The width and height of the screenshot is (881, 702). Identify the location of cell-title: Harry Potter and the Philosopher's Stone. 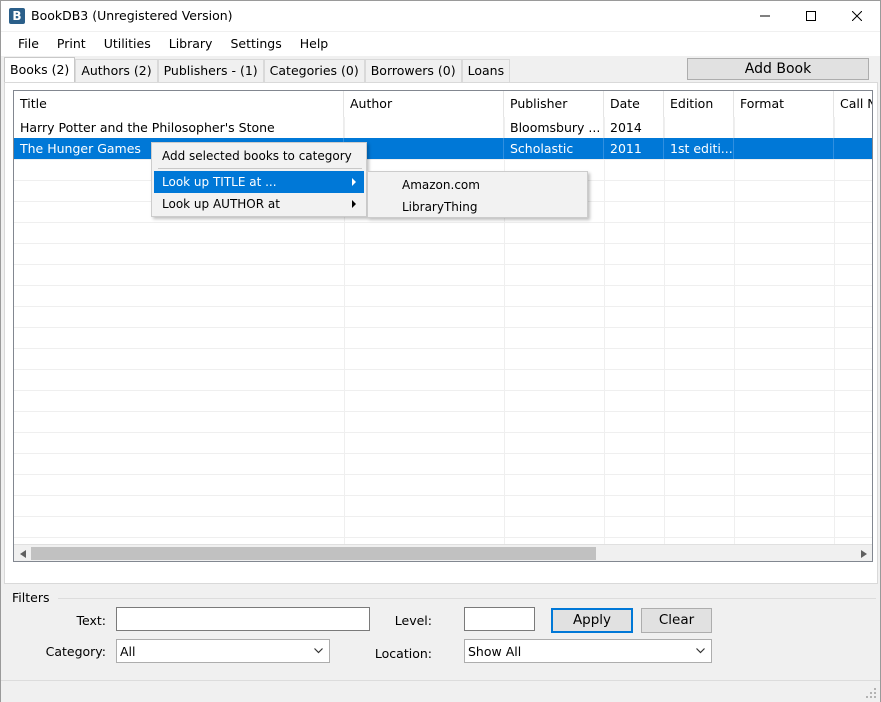
(179, 127).